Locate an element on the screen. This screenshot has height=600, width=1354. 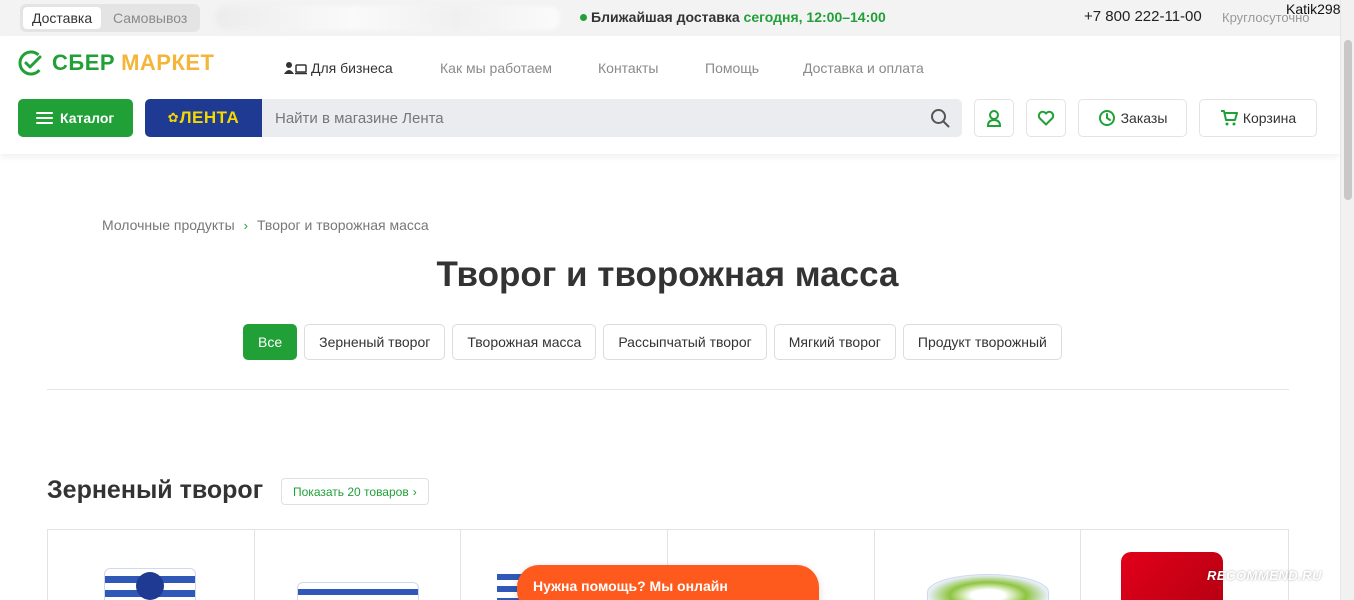
nav-for-business: Для бизнеса is located at coordinates (338, 68).